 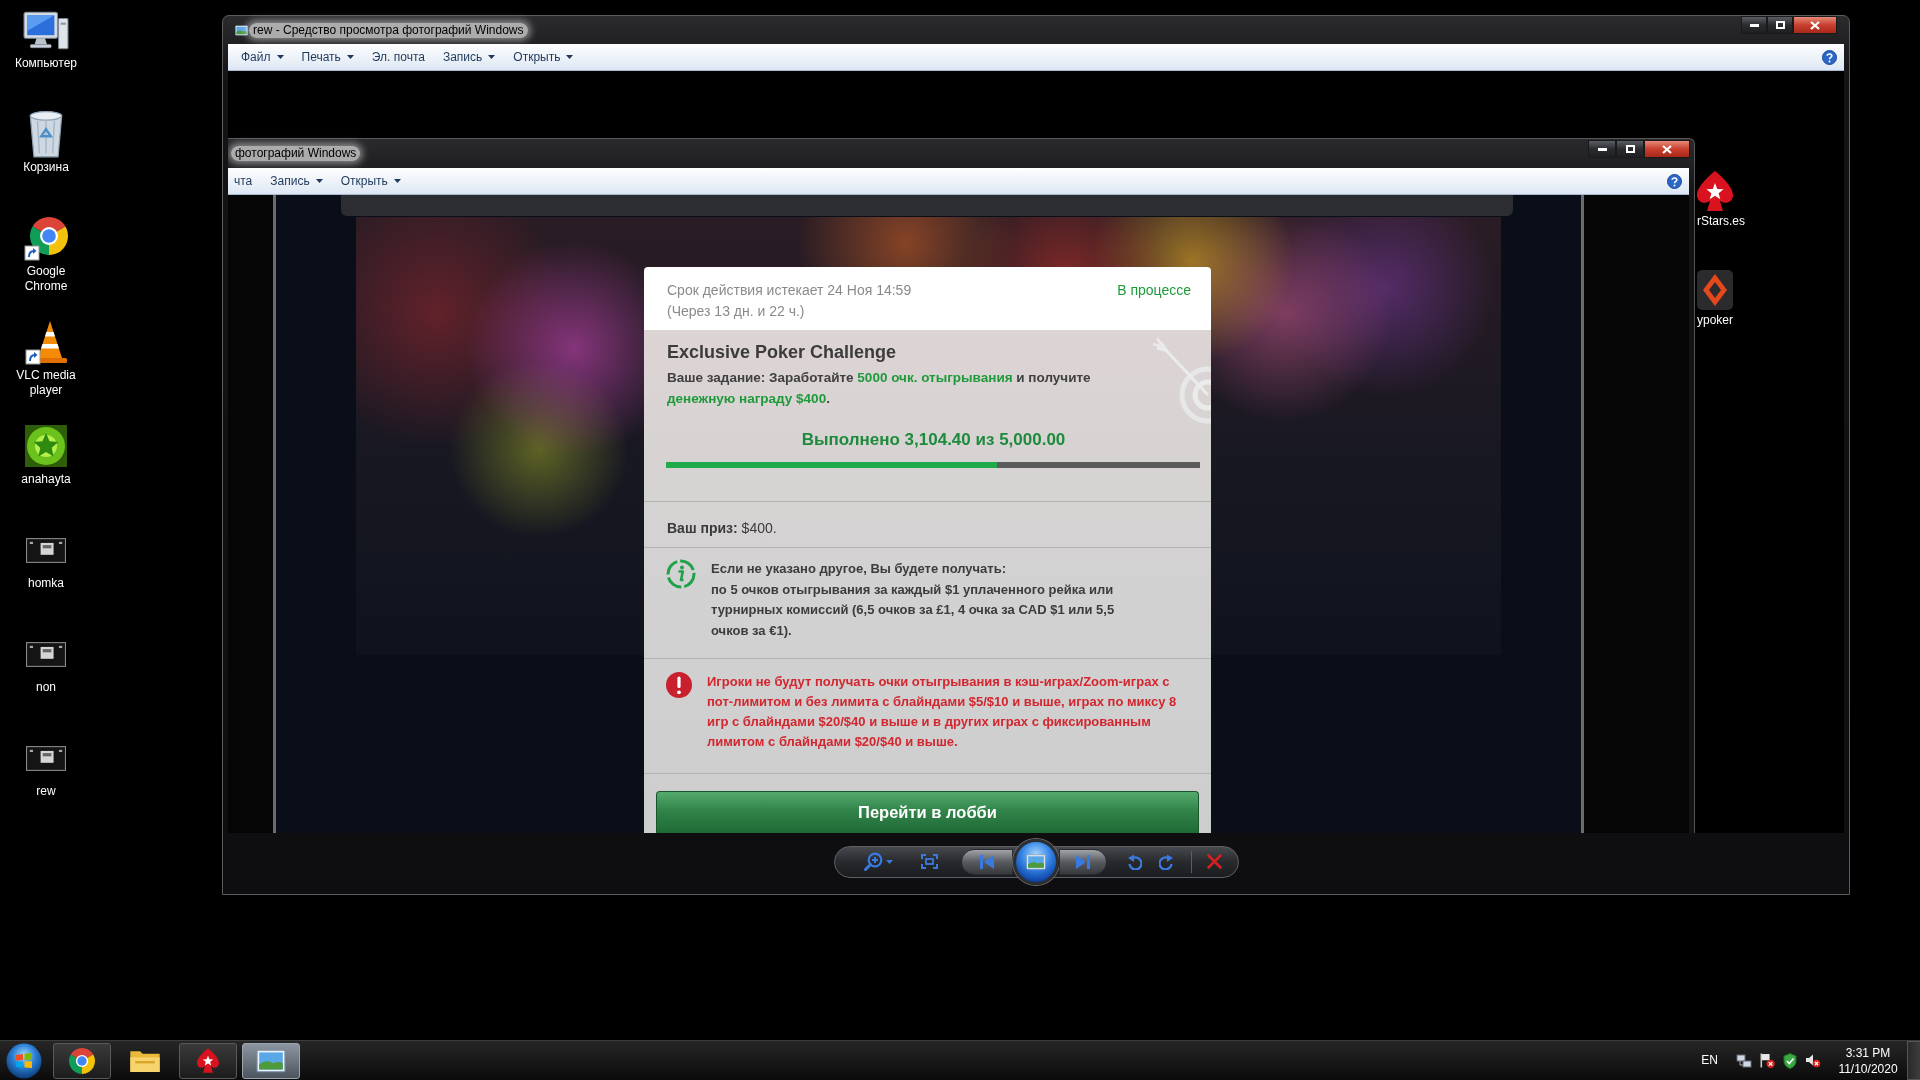 What do you see at coordinates (388, 30) in the screenshot?
I see `window-title: rew - Средство просмотра фотографий Windows` at bounding box center [388, 30].